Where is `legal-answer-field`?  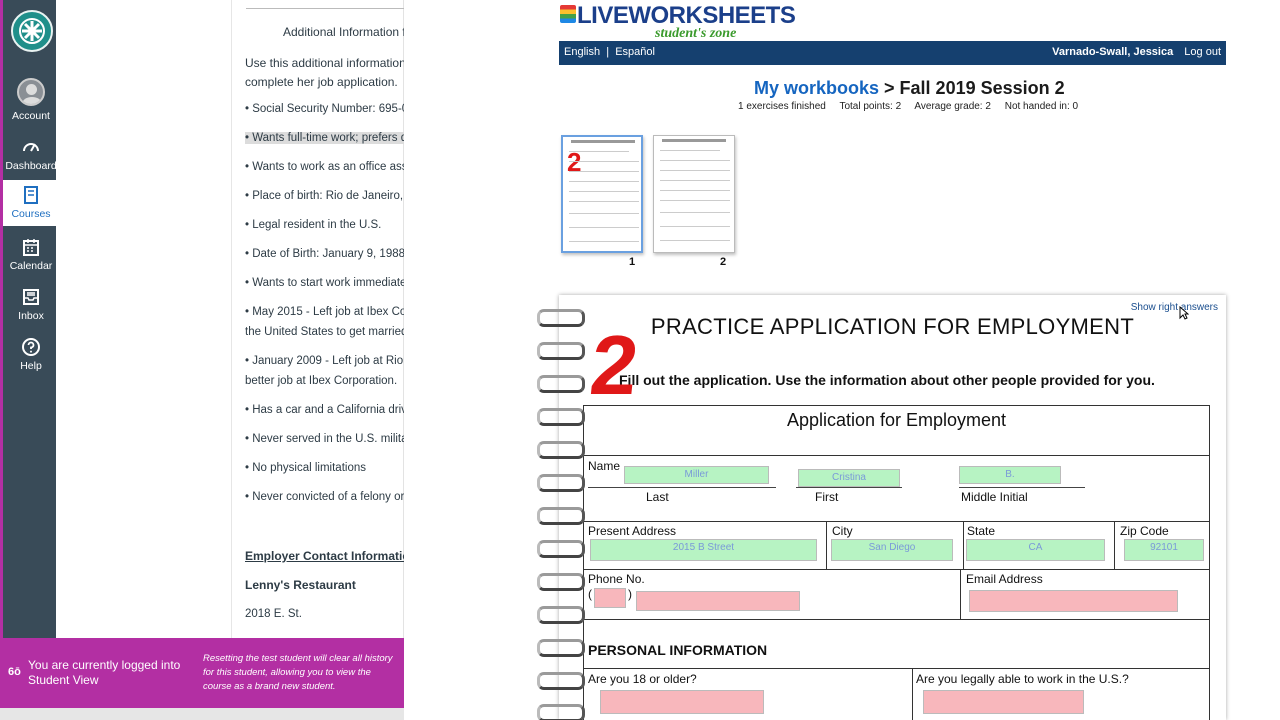
legal-answer-field is located at coordinates (1003, 702).